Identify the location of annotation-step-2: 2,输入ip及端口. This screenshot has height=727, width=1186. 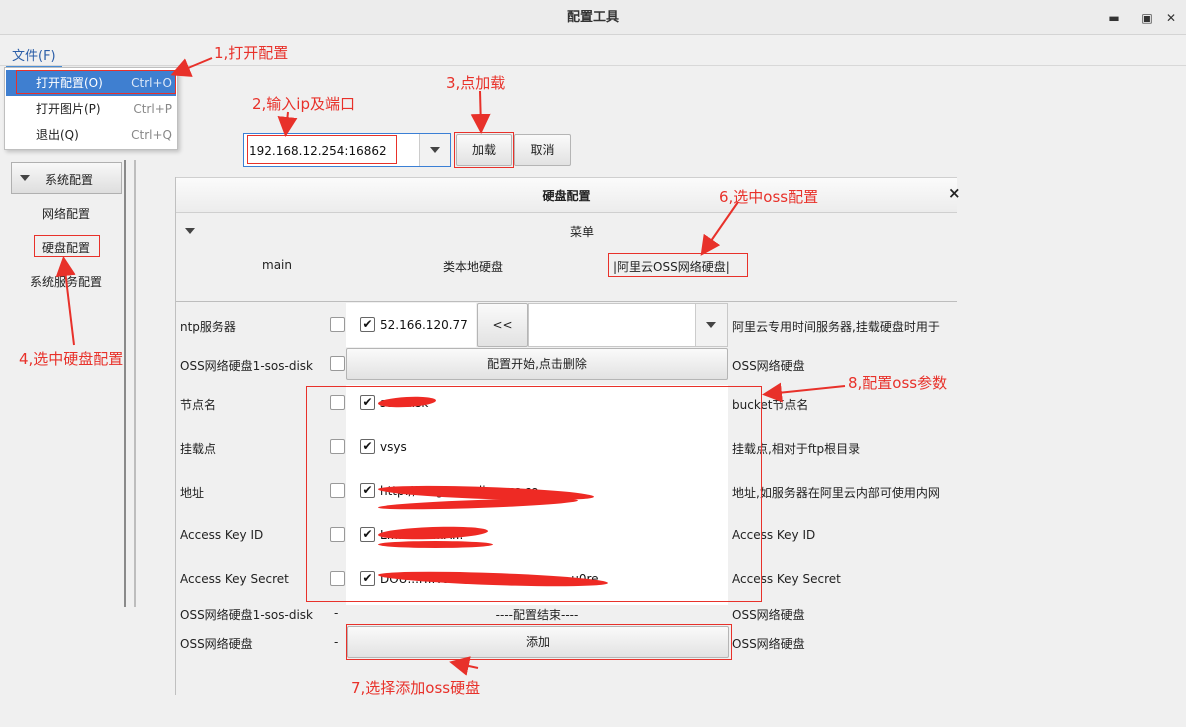
(304, 104).